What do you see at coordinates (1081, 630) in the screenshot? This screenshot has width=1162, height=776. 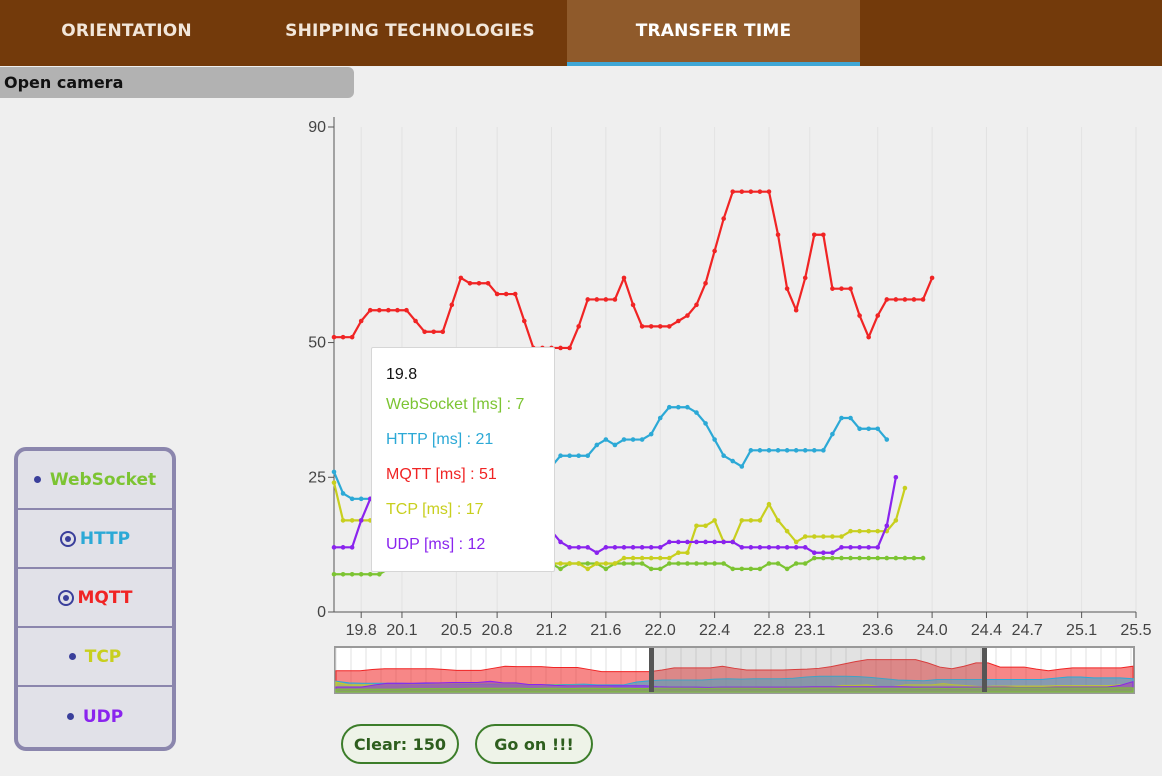 I see `x-tick-label: 25.1` at bounding box center [1081, 630].